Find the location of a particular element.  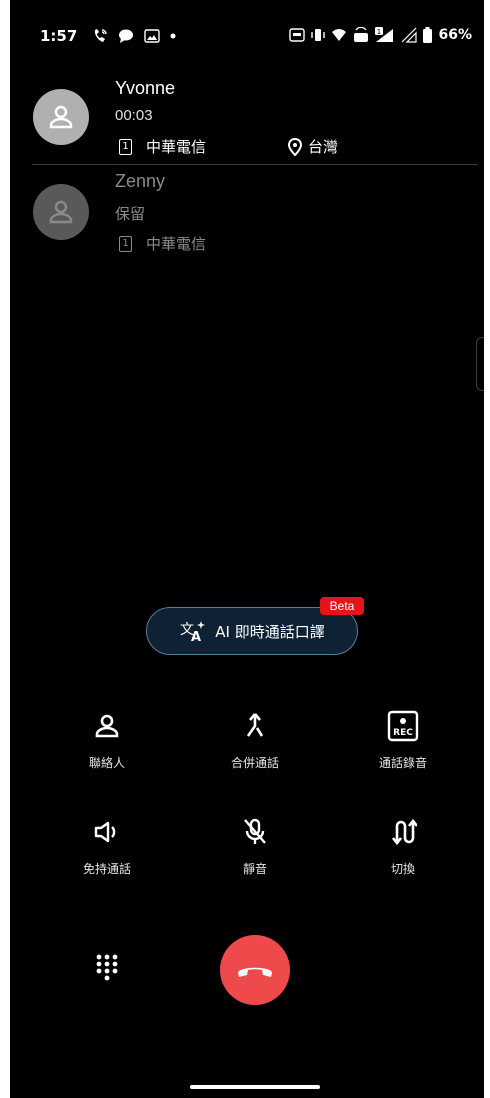

call-duration: 00:03 is located at coordinates (134, 115).